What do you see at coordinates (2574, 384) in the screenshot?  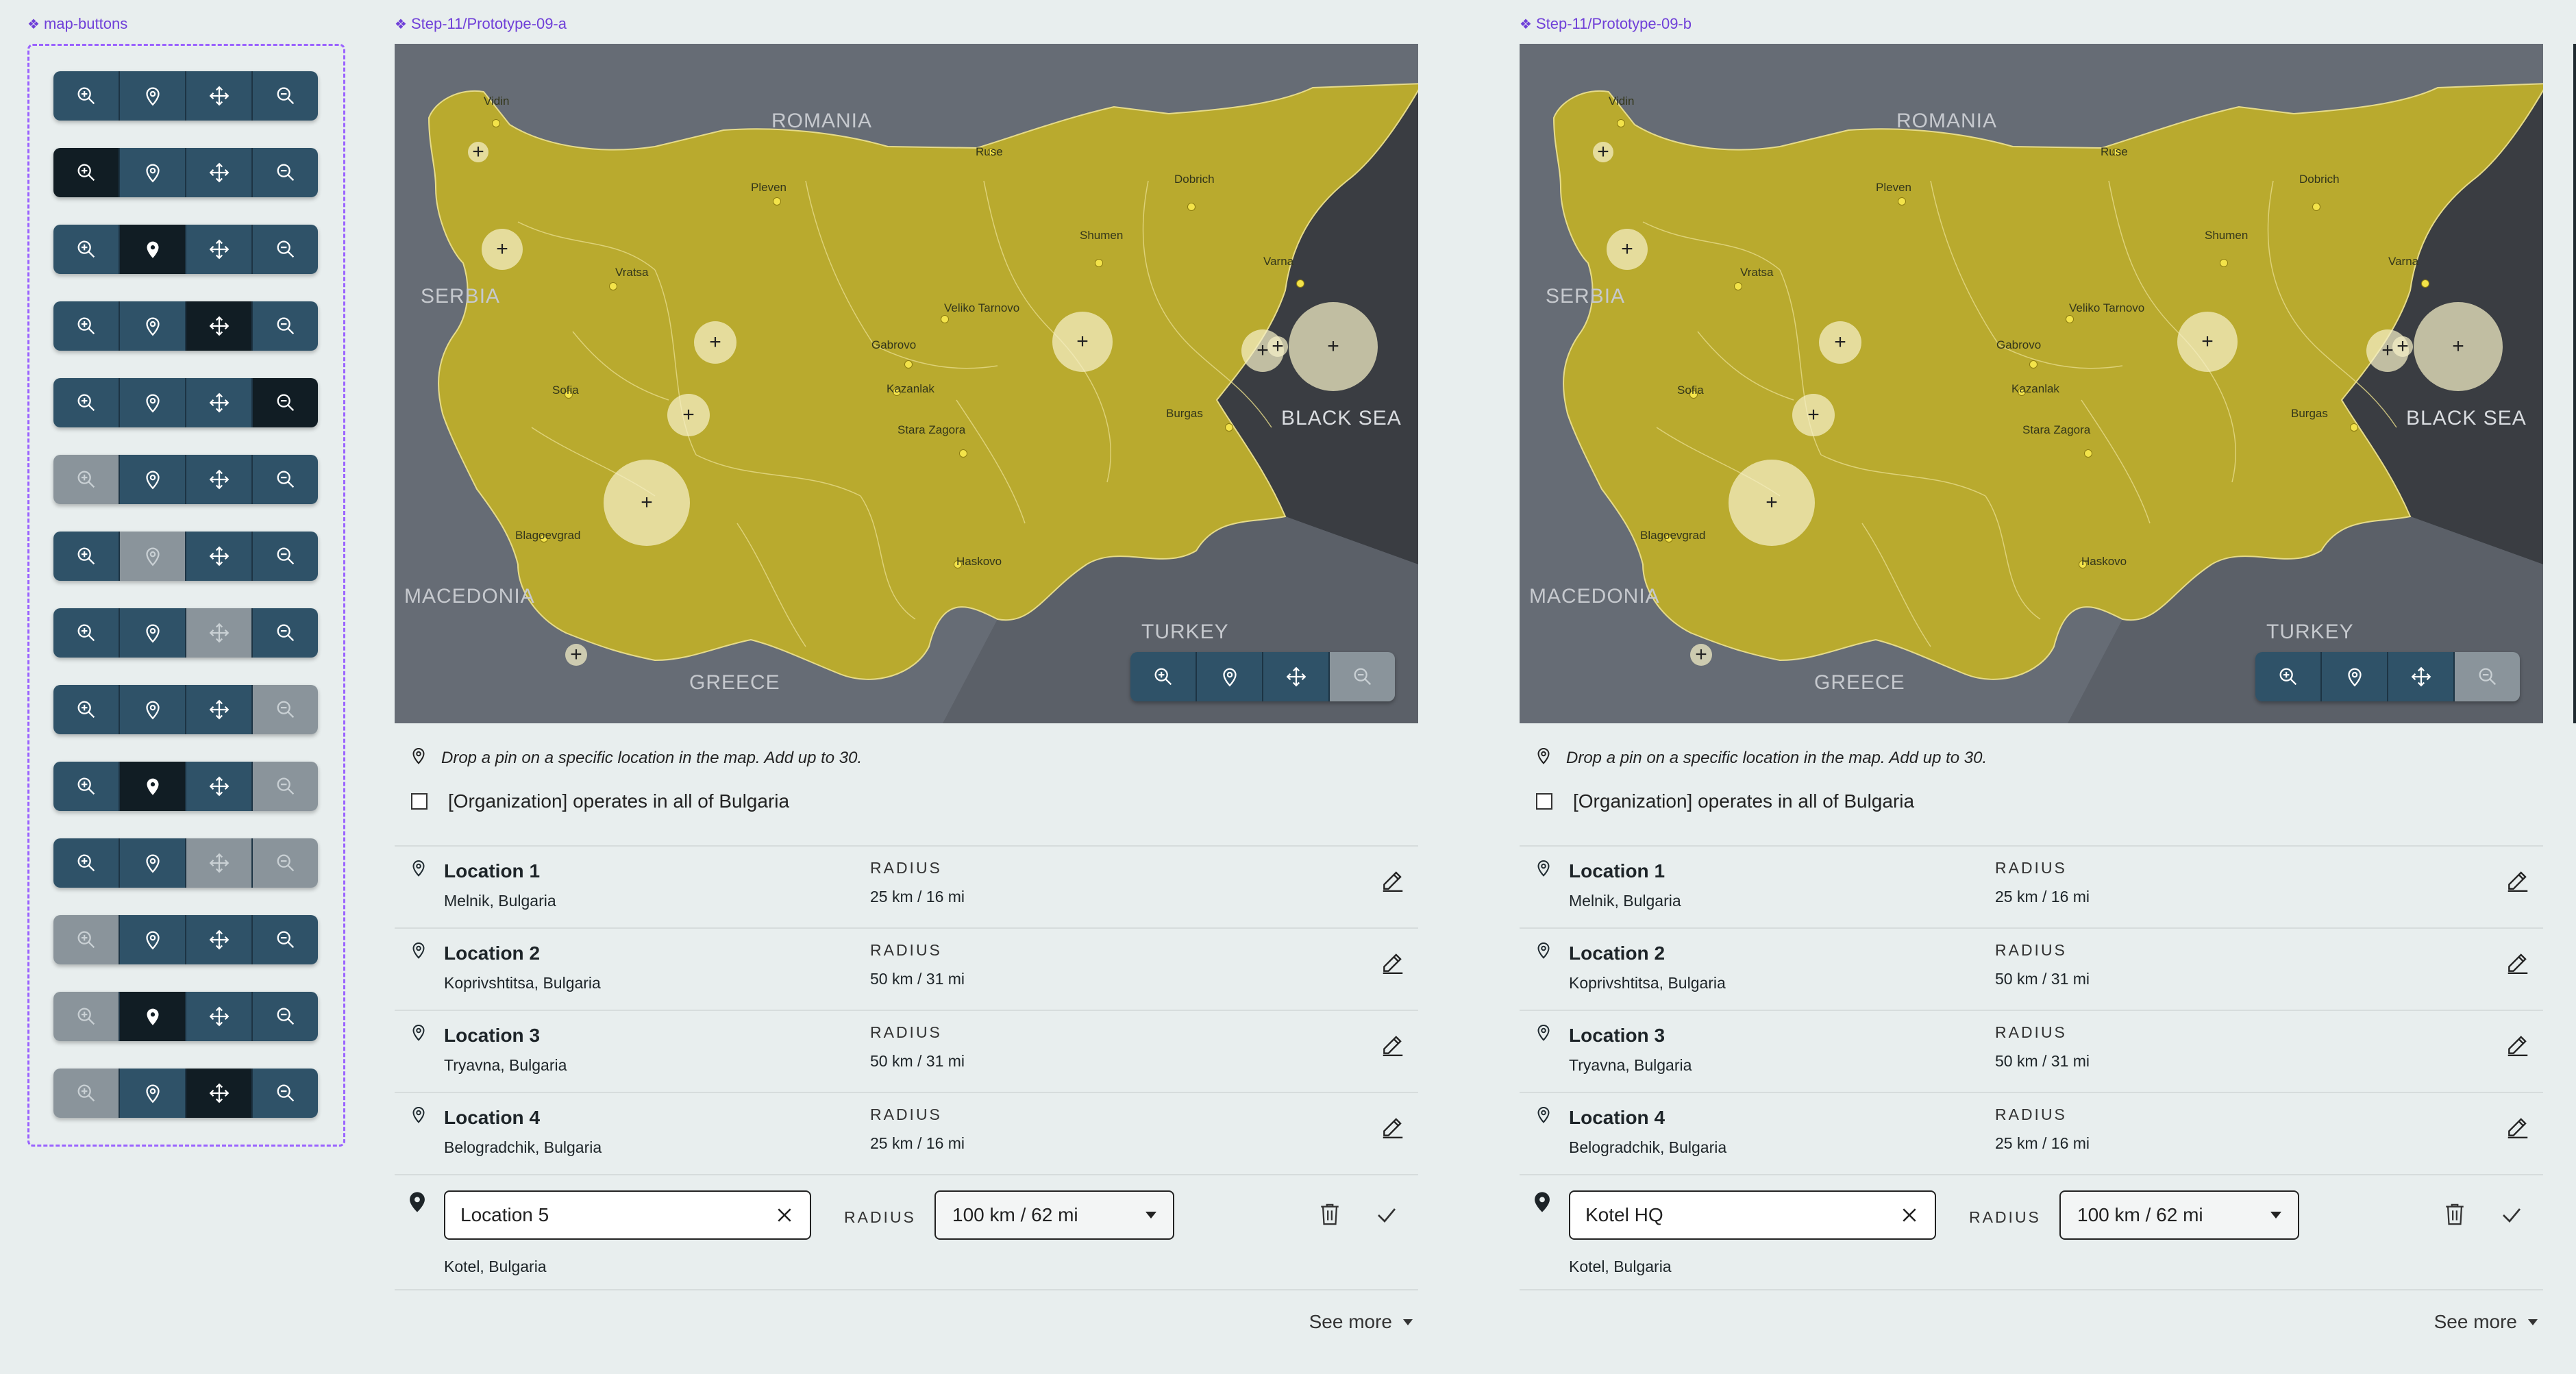 I see `scroll-edge` at bounding box center [2574, 384].